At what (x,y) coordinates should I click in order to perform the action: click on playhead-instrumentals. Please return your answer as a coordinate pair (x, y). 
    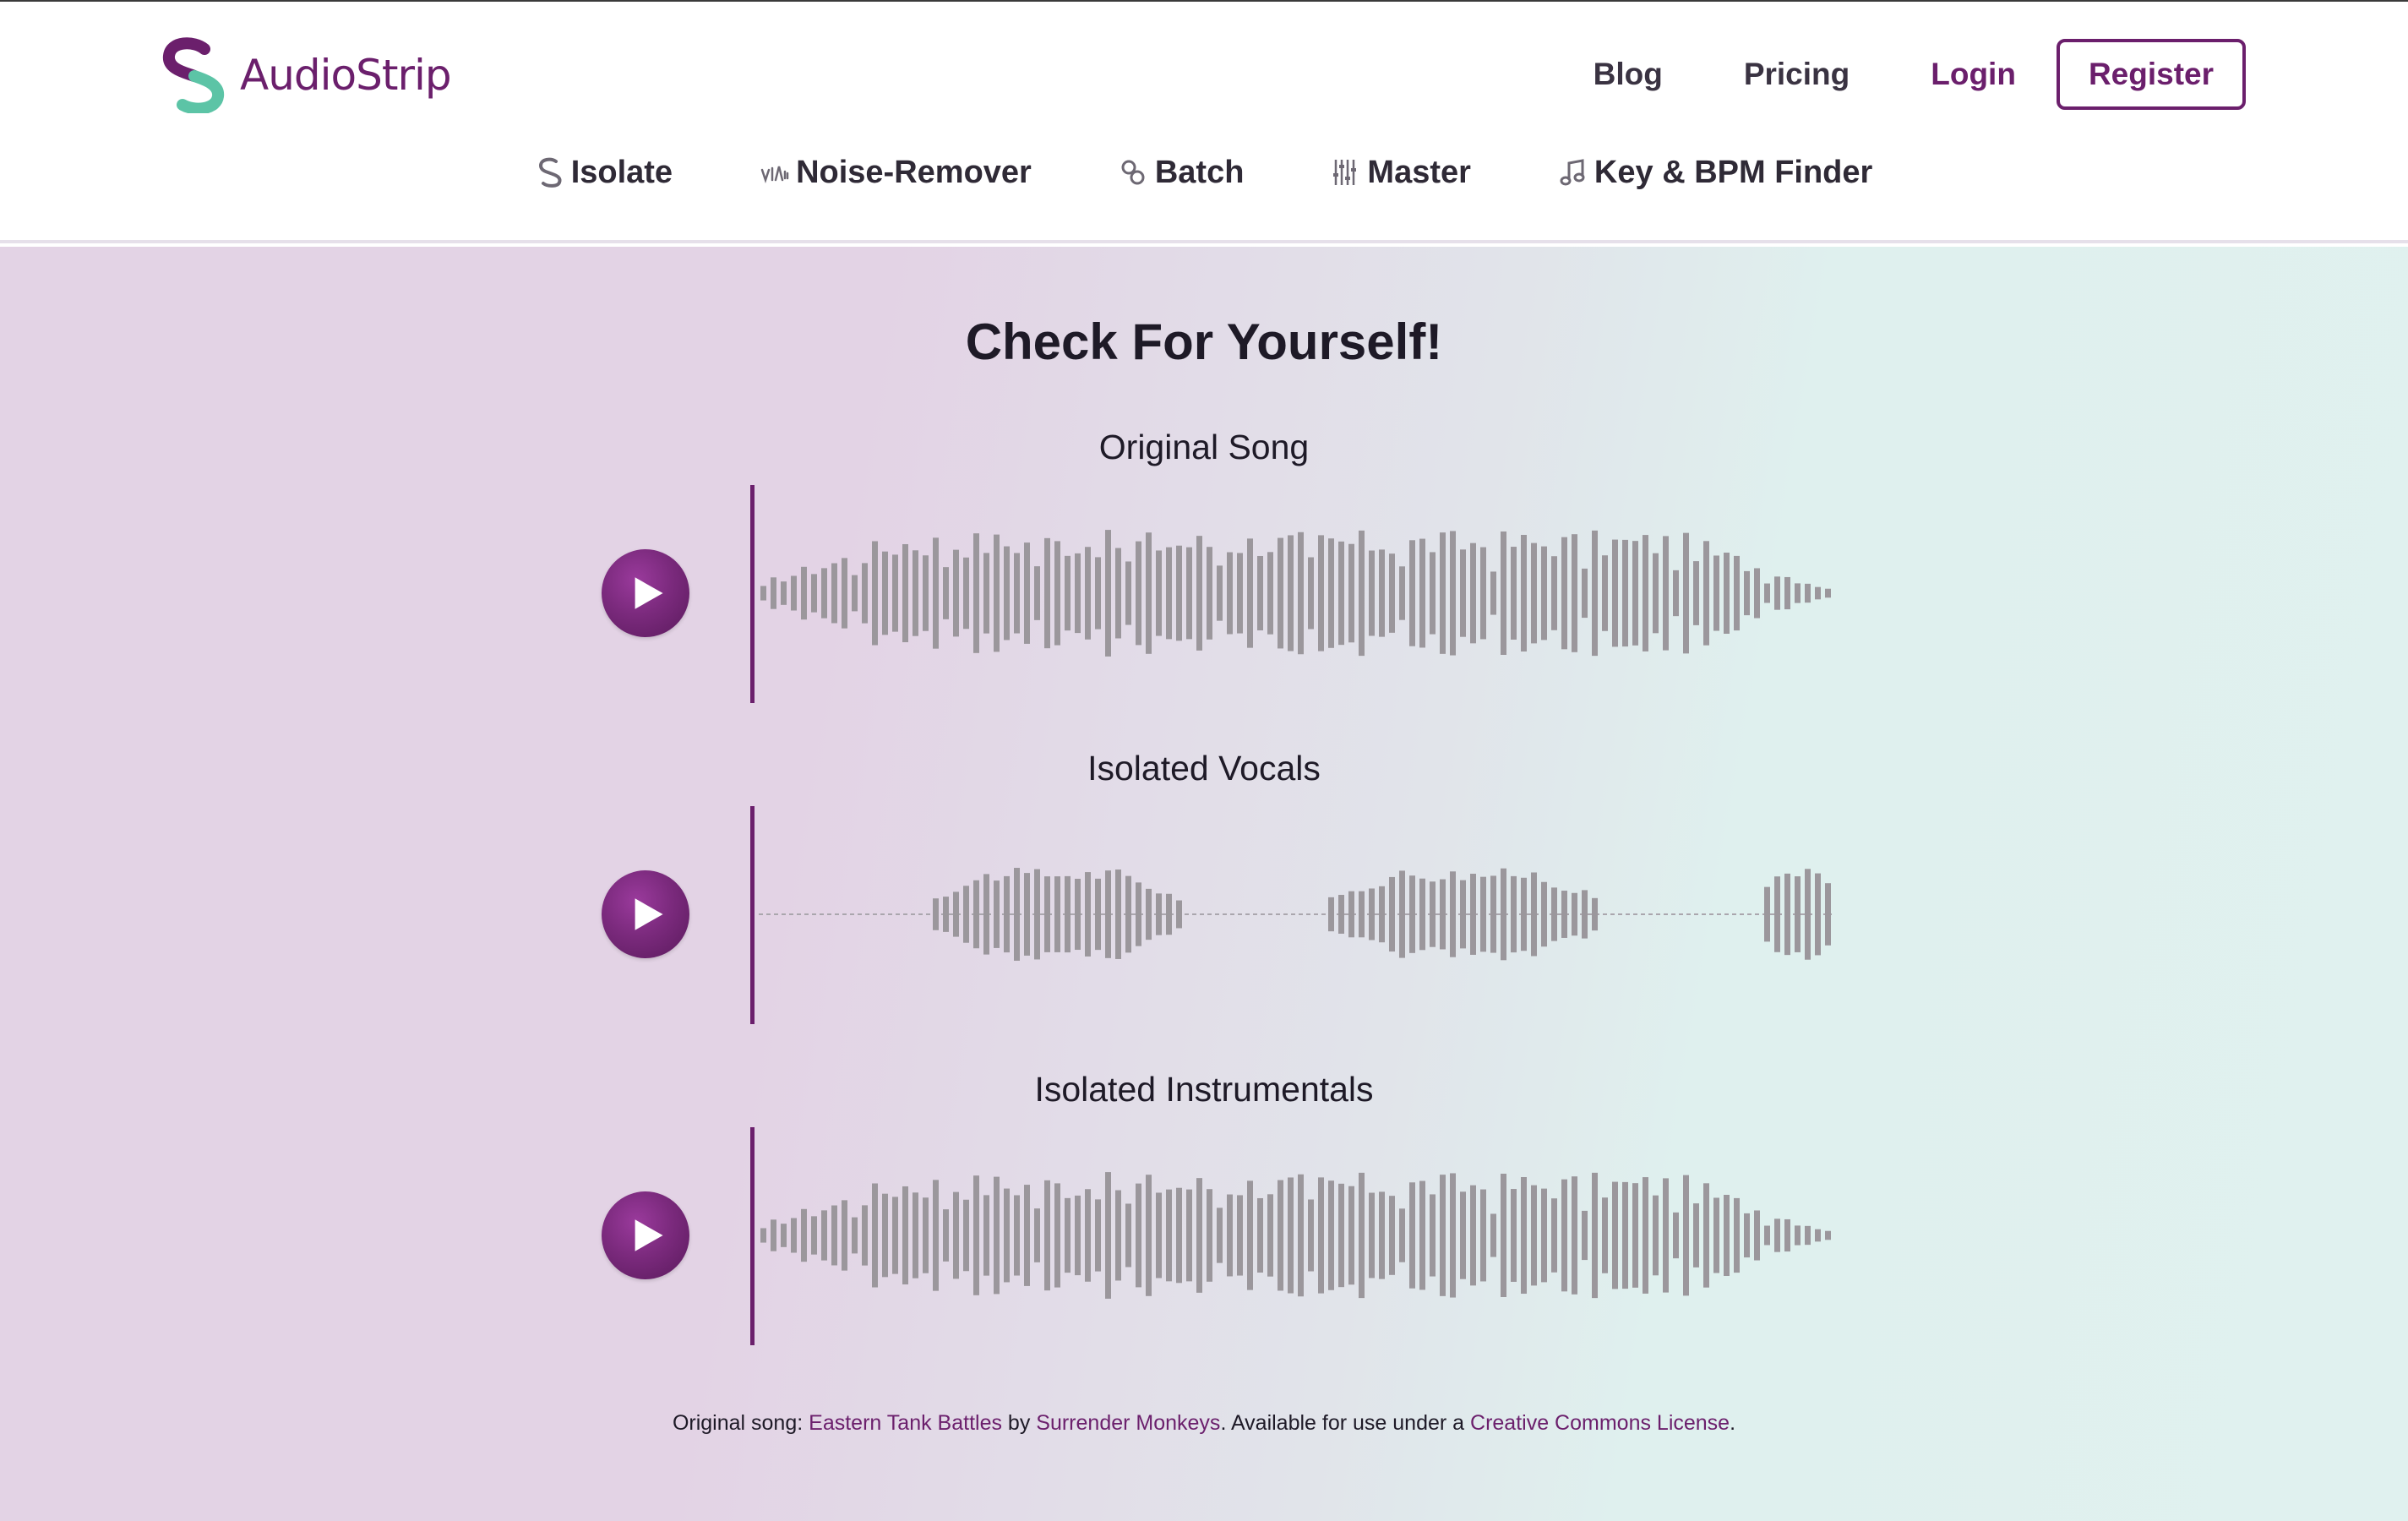
    Looking at the image, I should click on (752, 1236).